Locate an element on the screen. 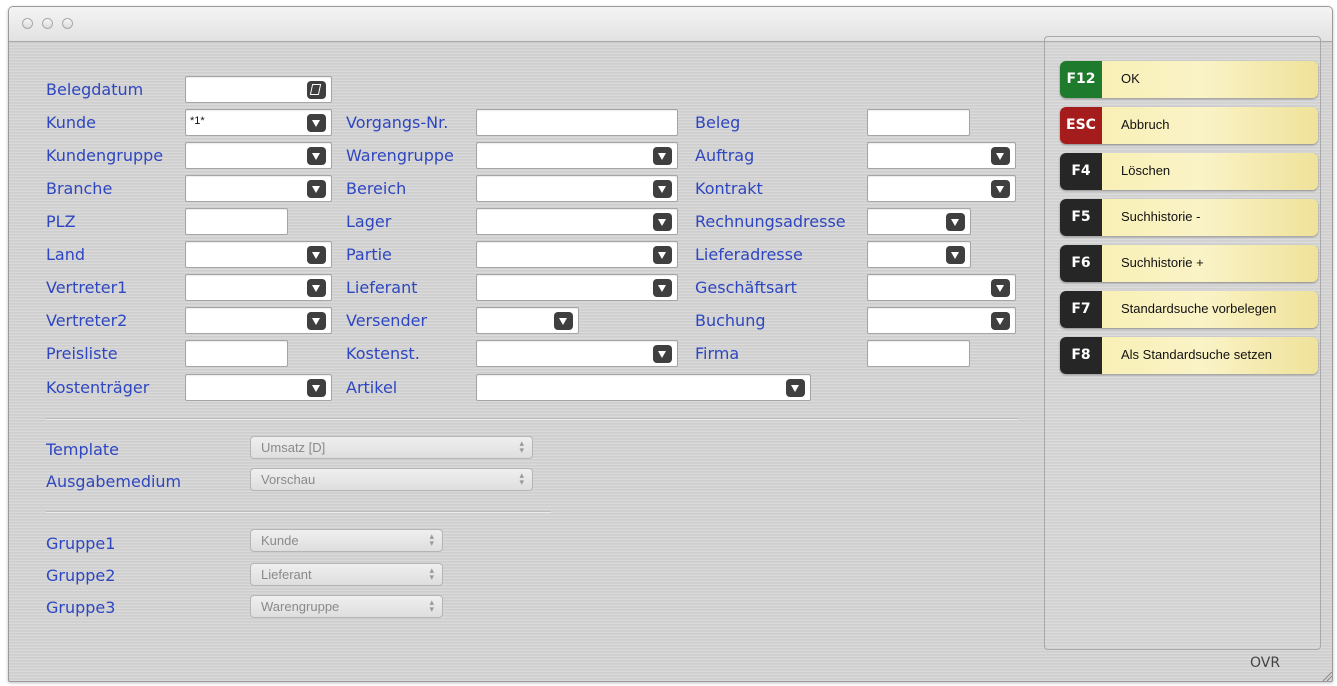  preisliste-label: Preisliste is located at coordinates (82, 353).